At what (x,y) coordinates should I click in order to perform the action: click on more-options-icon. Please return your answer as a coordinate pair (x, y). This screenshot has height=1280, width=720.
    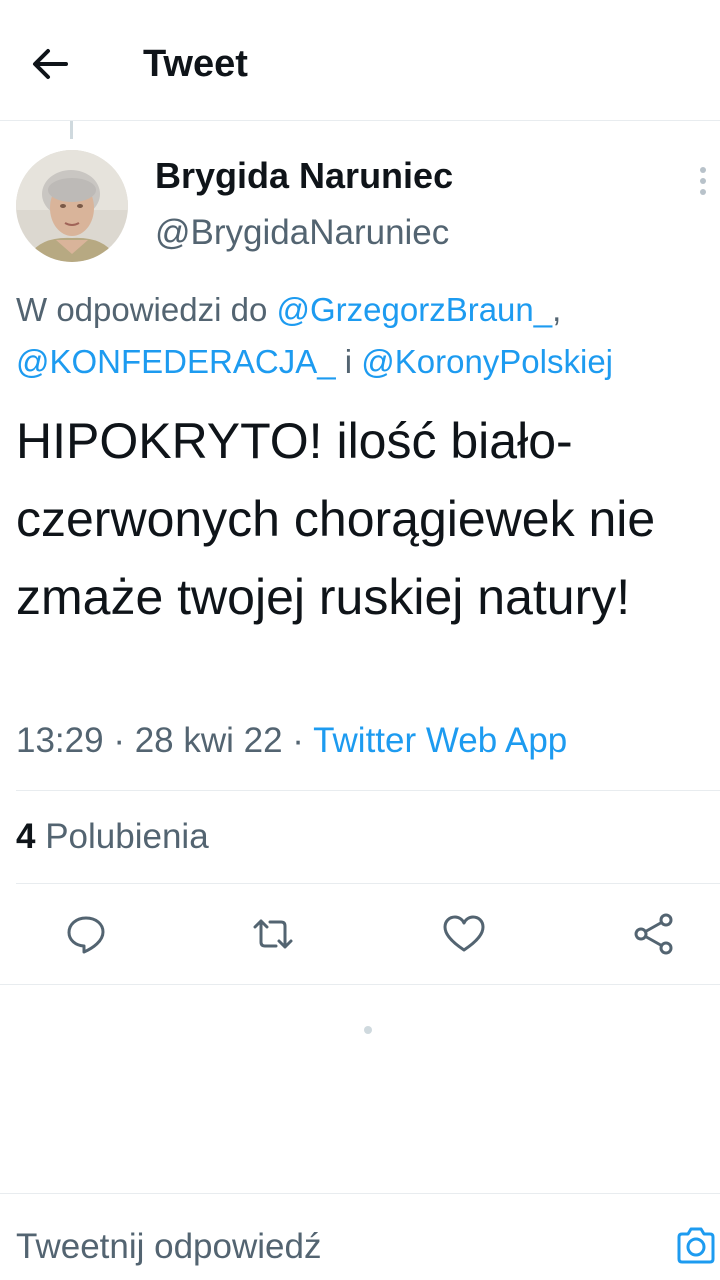
    Looking at the image, I should click on (703, 181).